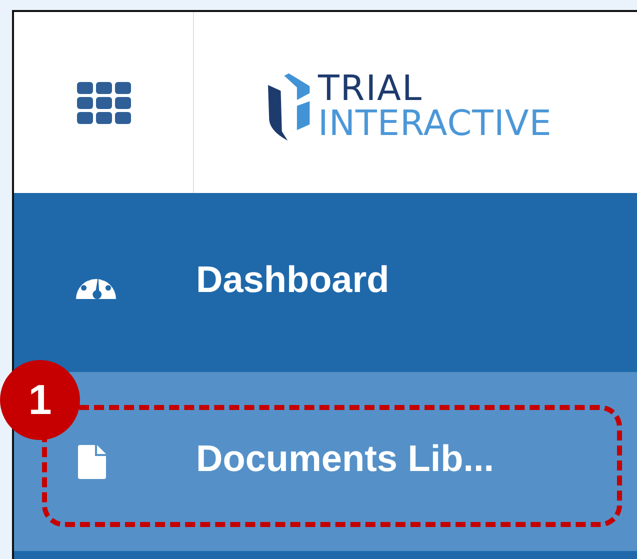 The width and height of the screenshot is (637, 559). Describe the element at coordinates (92, 462) in the screenshot. I see `document-icon` at that location.